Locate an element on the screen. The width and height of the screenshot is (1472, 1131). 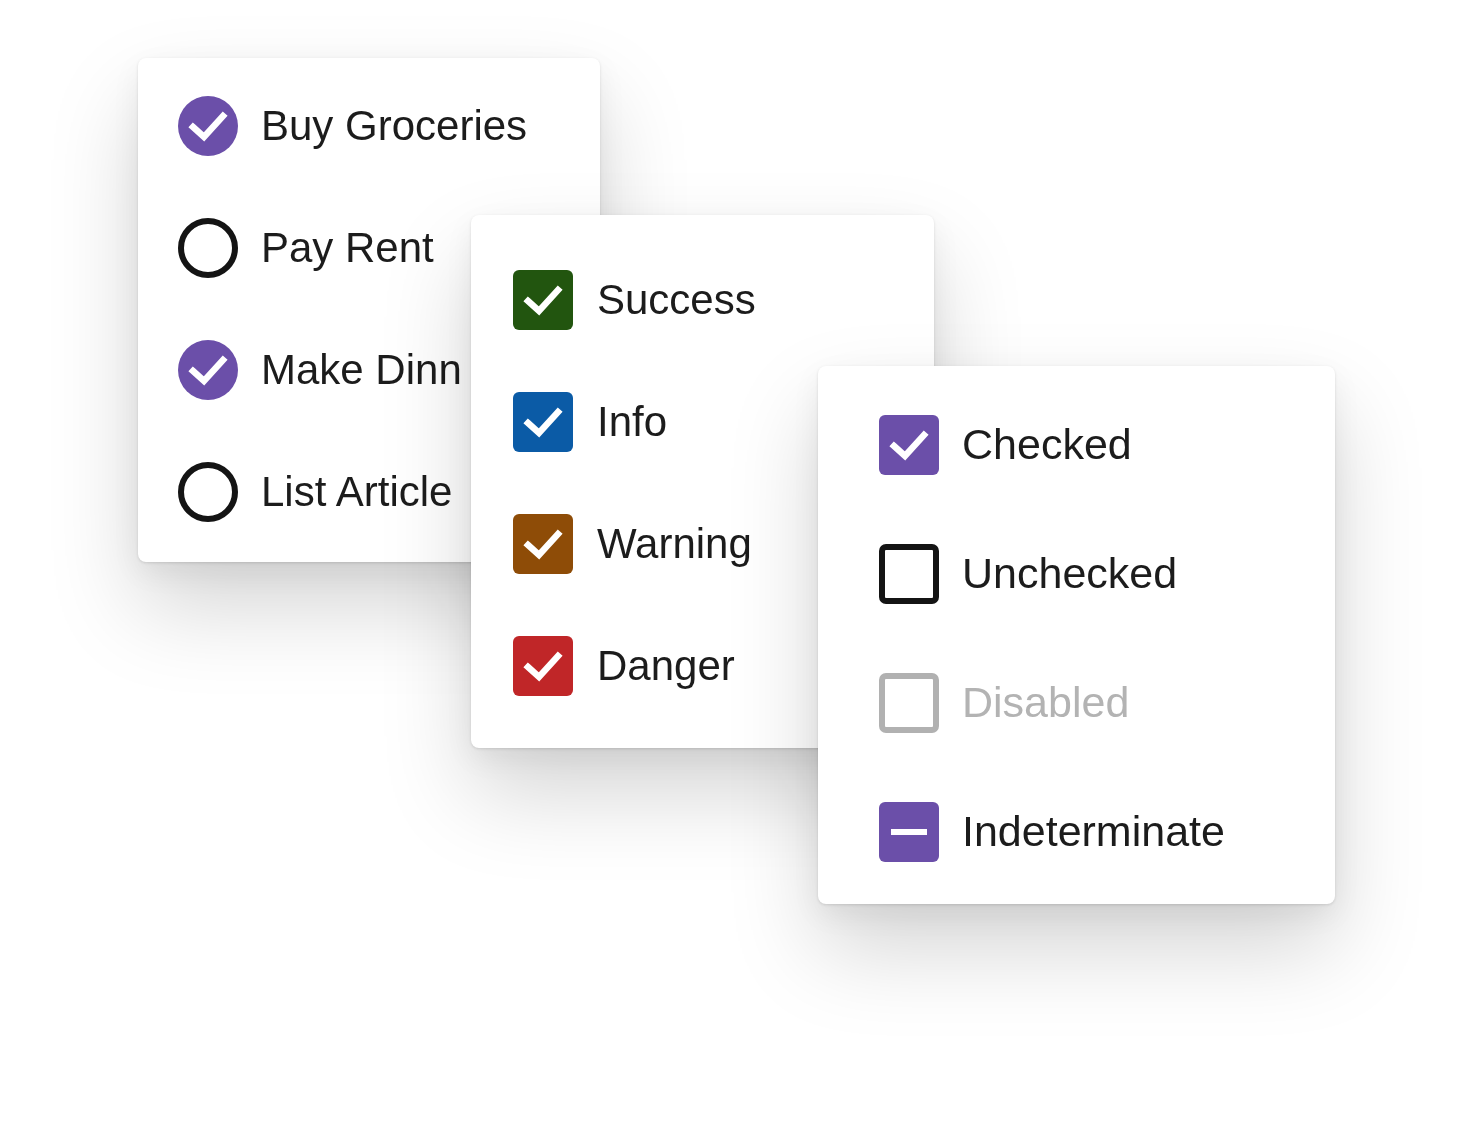
checkbox is located at coordinates (909, 573).